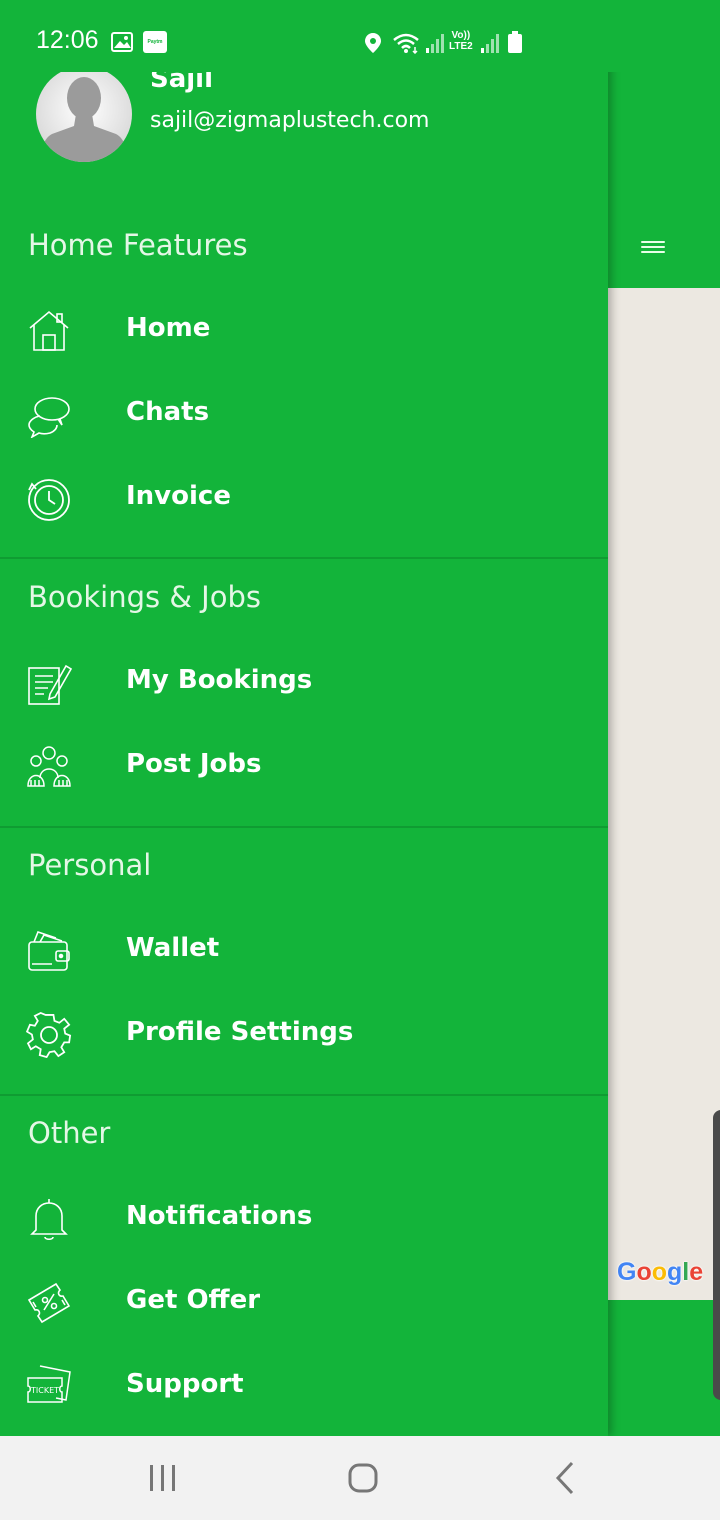  I want to click on status-time: 12:06, so click(67, 40).